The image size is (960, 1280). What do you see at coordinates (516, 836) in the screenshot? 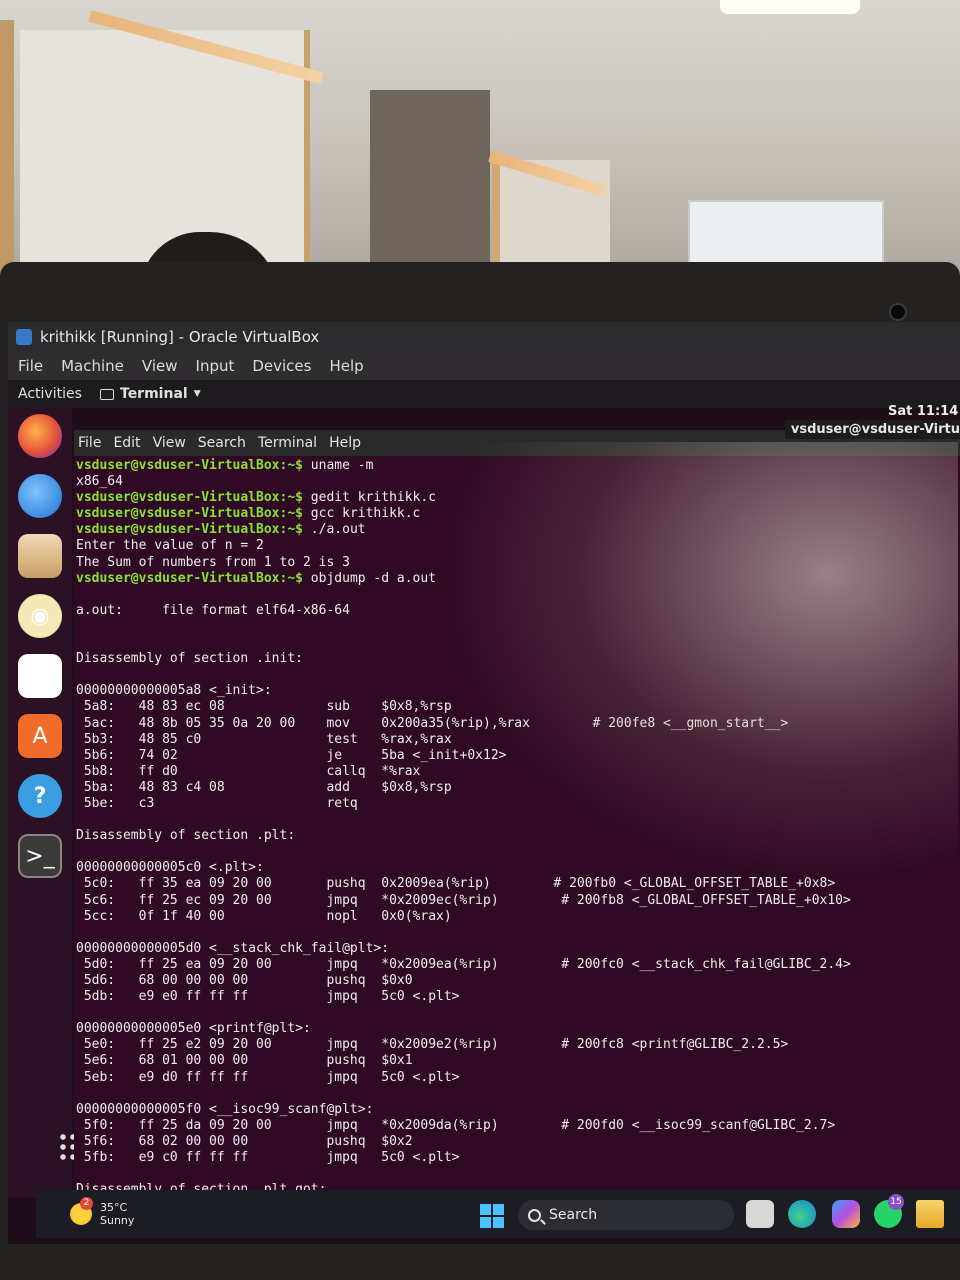
I see `terminal-output-line: Disassembly of section .plt:` at bounding box center [516, 836].